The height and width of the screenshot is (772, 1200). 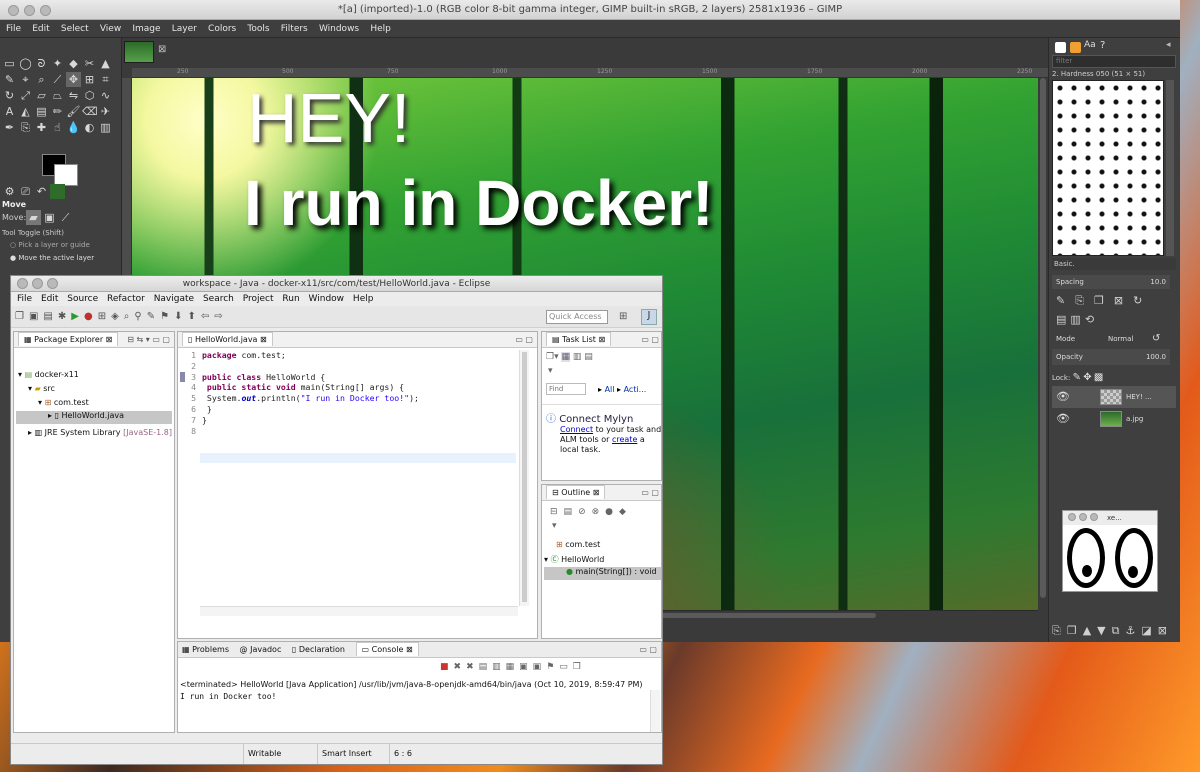 I want to click on editor-minmax-icon: ▭ ▢, so click(x=524, y=340).